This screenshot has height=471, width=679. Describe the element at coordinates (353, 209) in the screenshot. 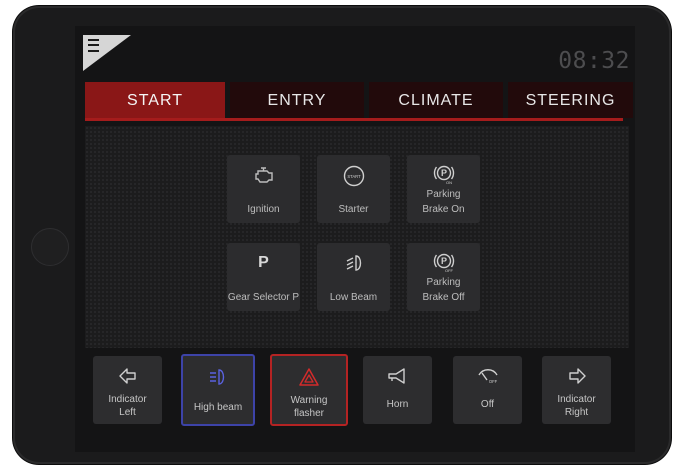

I see `starter-label: Starter` at that location.